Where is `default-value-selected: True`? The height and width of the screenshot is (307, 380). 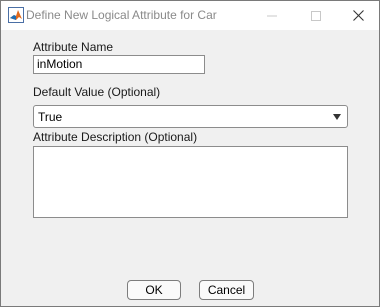
default-value-selected: True is located at coordinates (50, 117).